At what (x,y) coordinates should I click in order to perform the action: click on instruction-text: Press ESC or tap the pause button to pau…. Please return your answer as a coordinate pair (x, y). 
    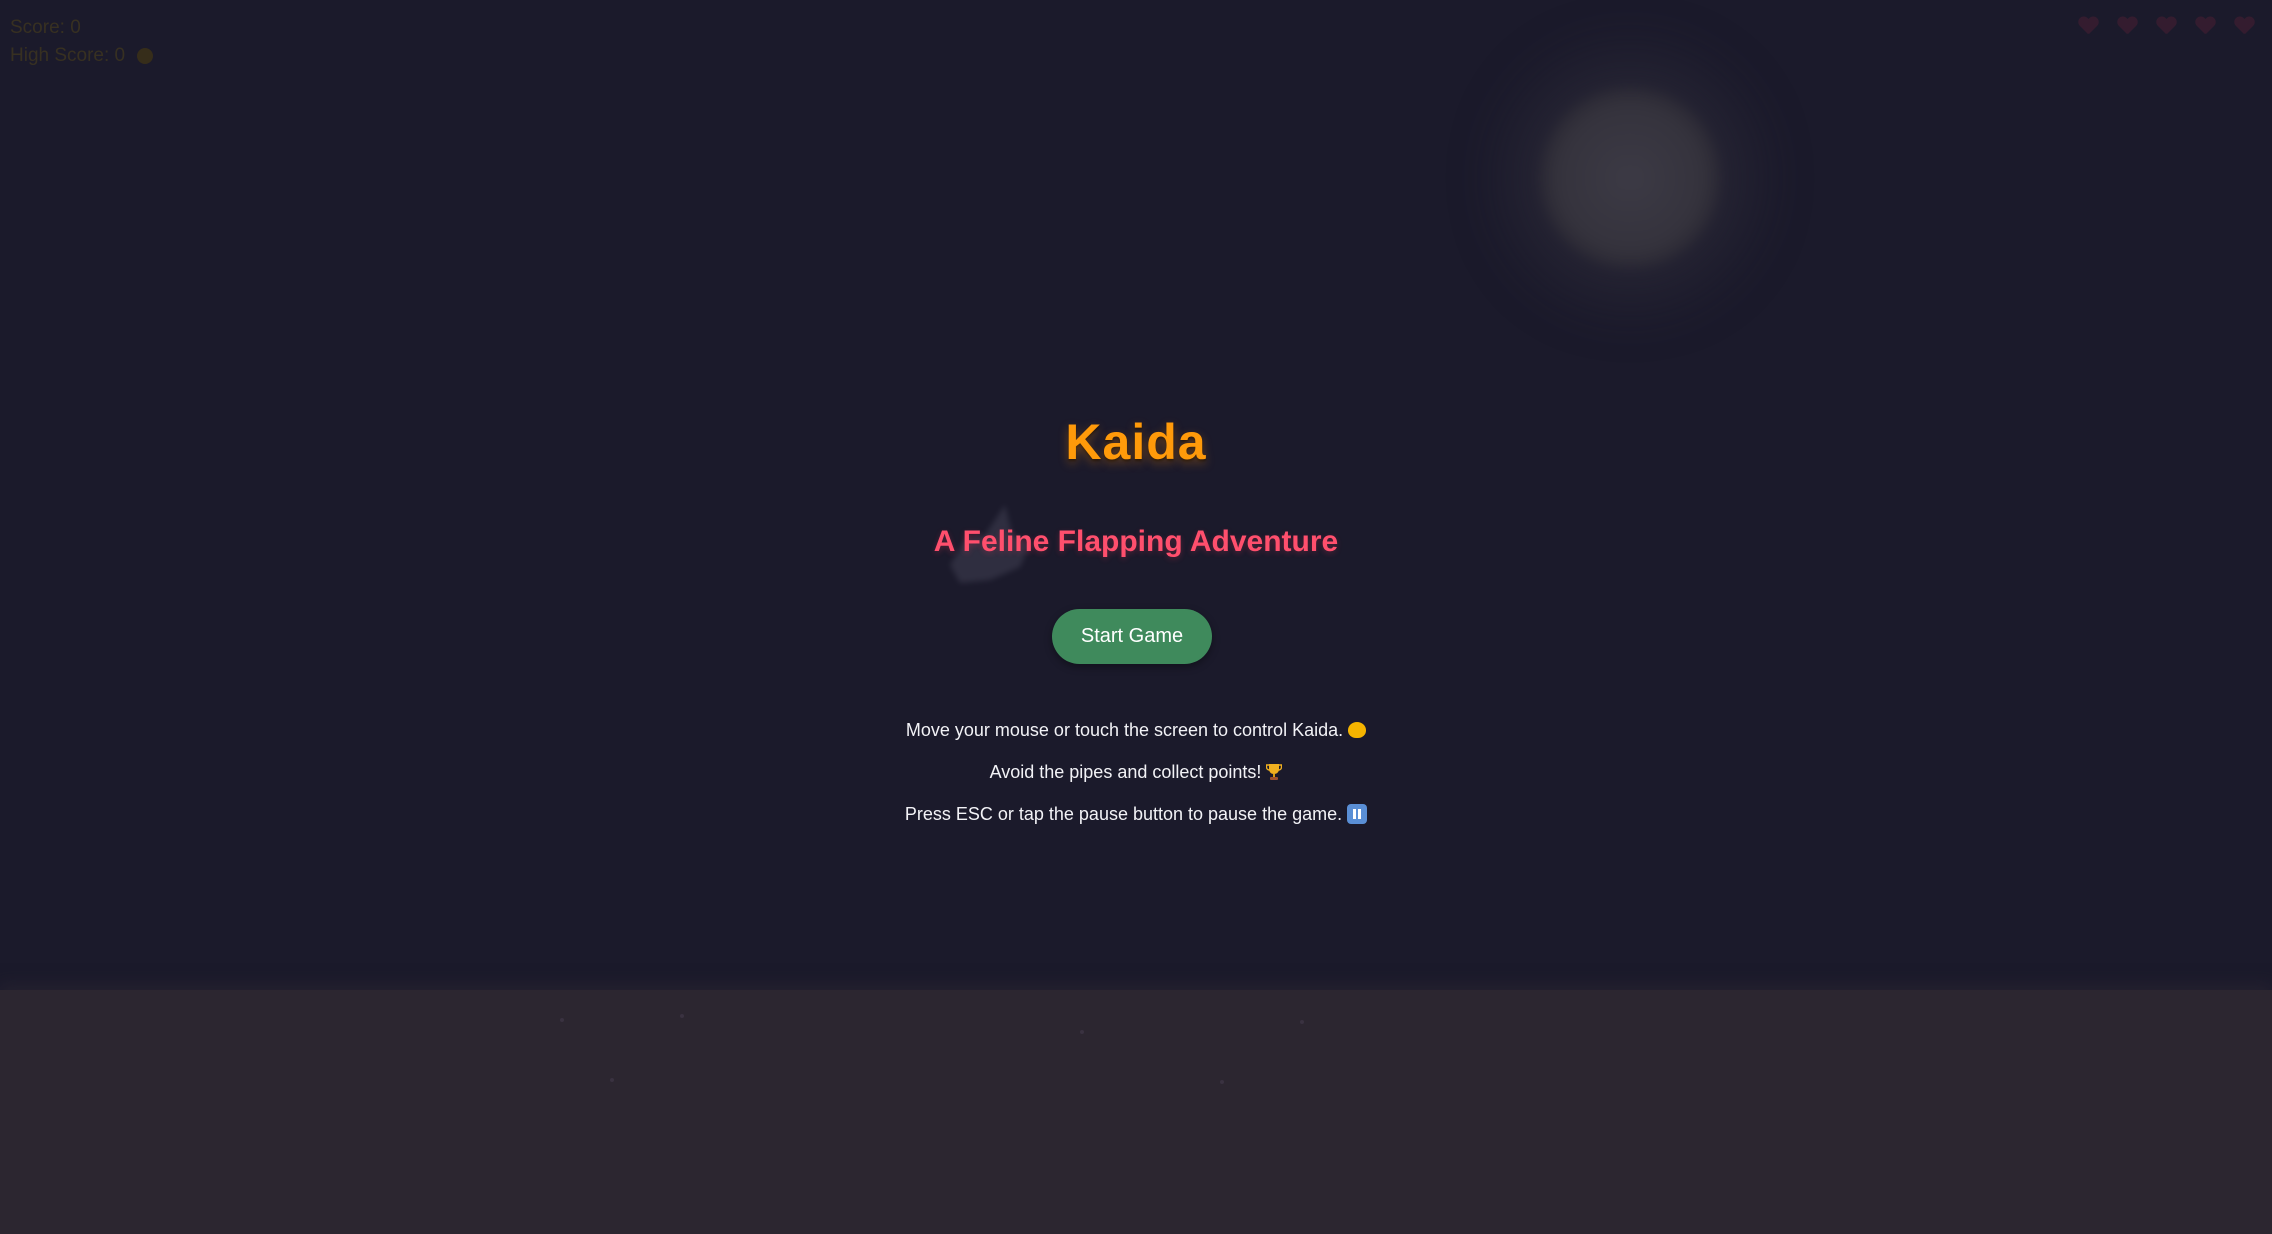
    Looking at the image, I should click on (1123, 814).